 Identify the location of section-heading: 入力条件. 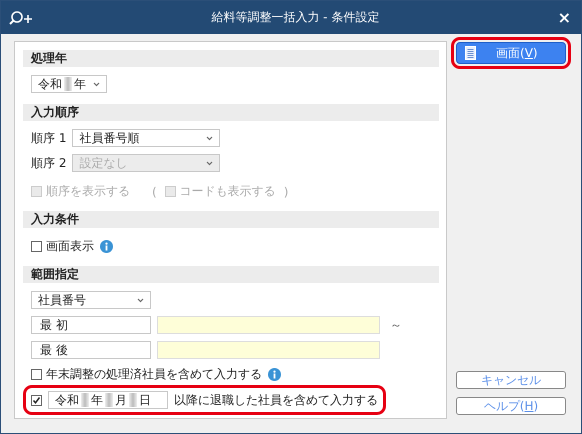
(231, 219).